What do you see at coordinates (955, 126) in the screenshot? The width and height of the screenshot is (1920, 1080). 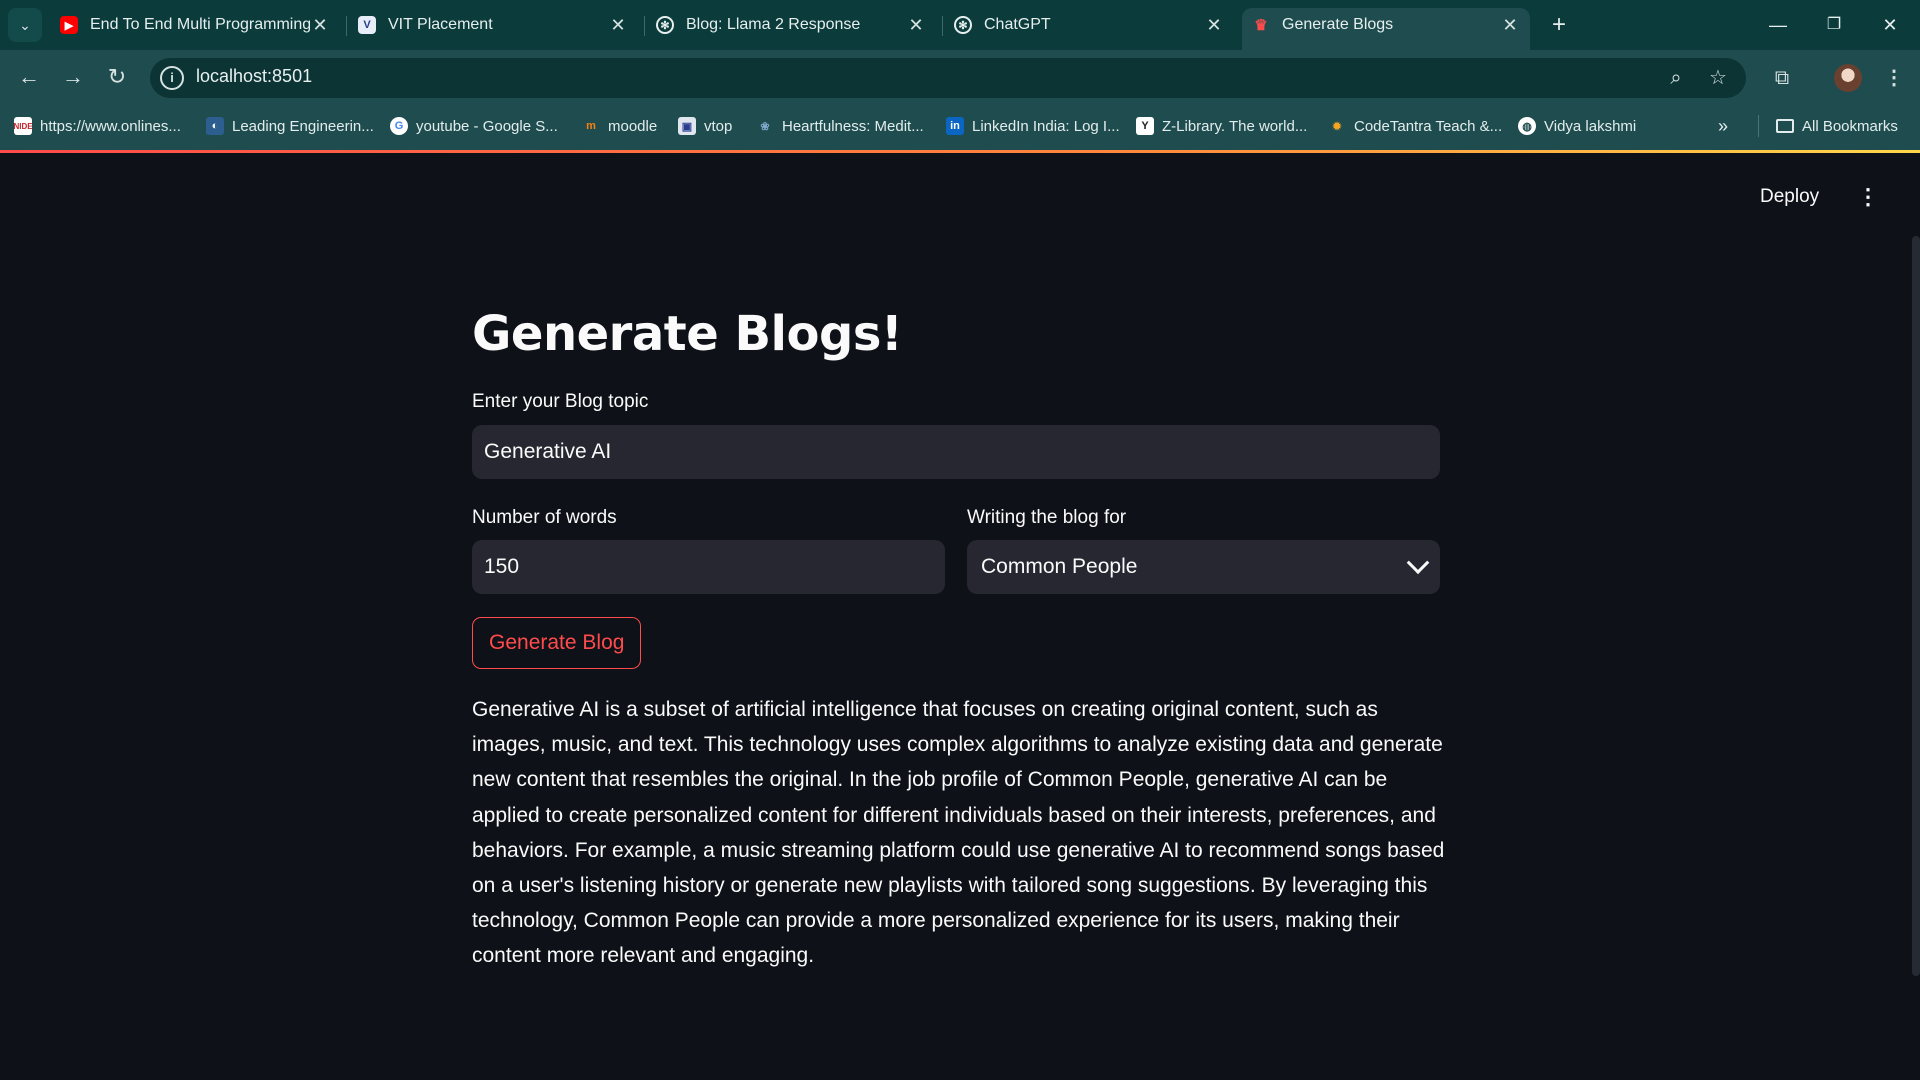 I see `linkedin-icon: in` at bounding box center [955, 126].